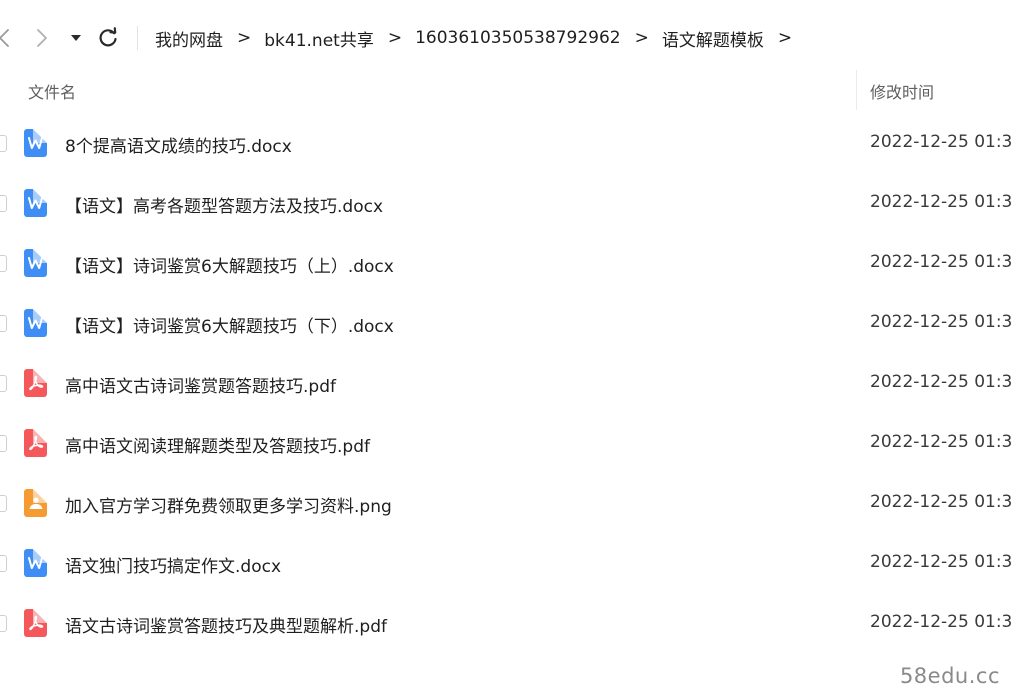 This screenshot has height=696, width=1012. I want to click on file-name: 【语文】诗词鉴赏6大解题技巧（上）.docx, so click(229, 264).